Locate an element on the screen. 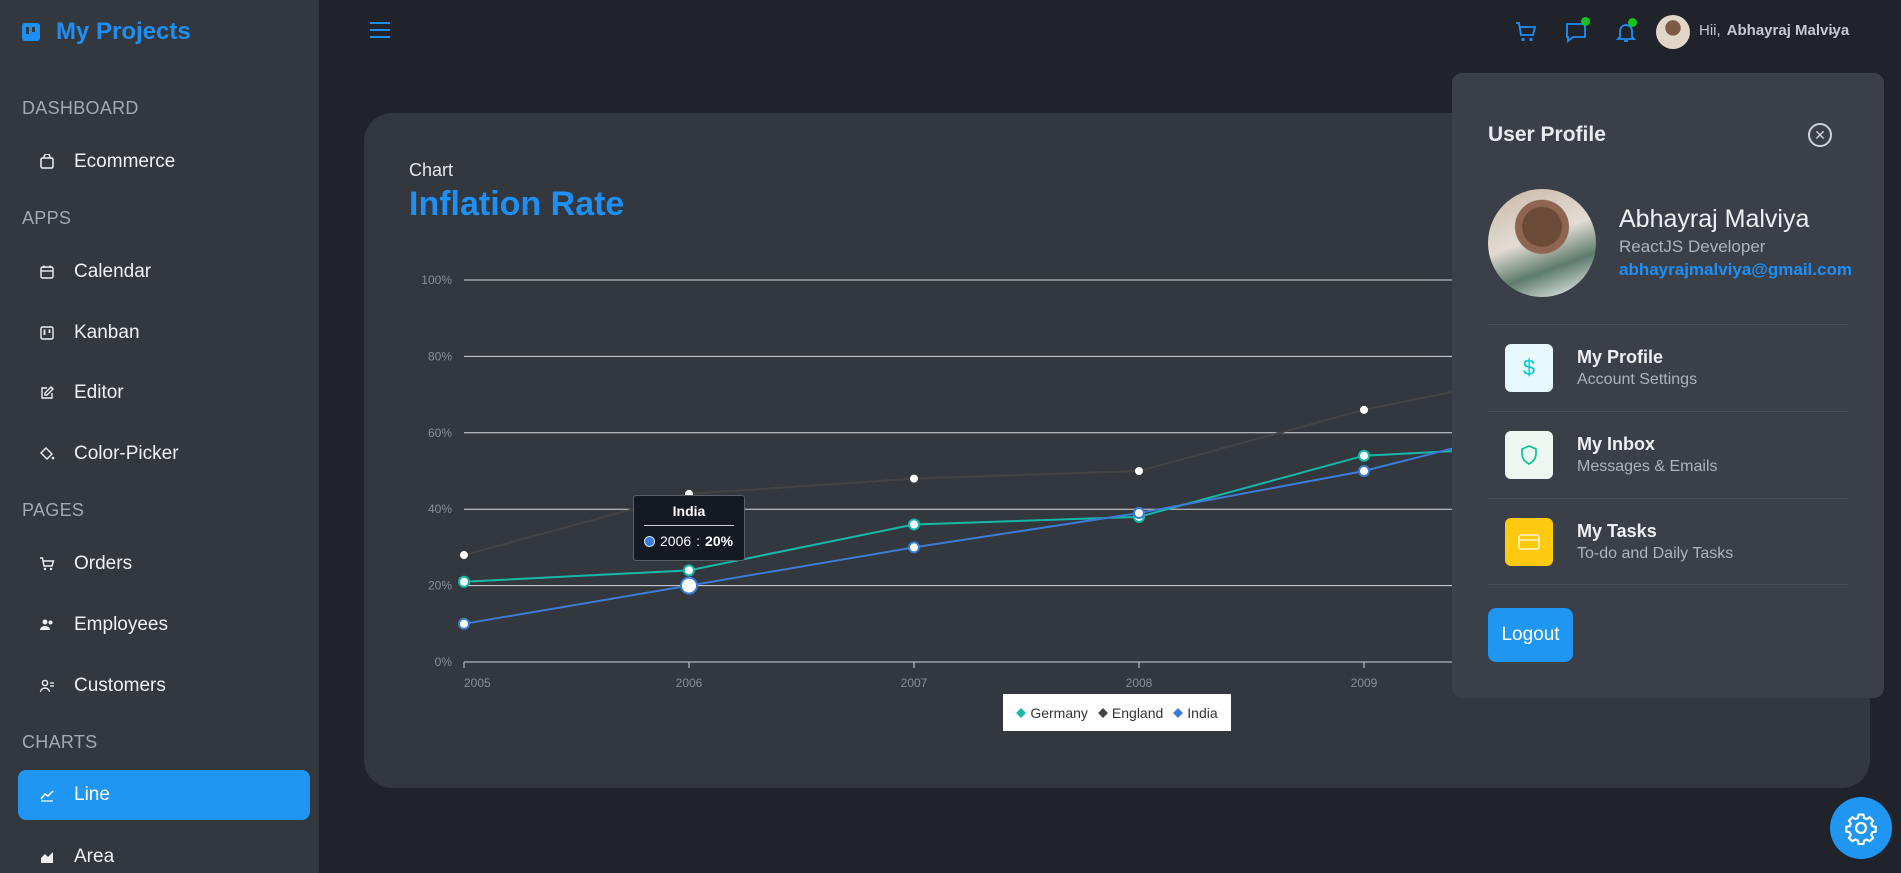  panel-title: User Profile is located at coordinates (1547, 134).